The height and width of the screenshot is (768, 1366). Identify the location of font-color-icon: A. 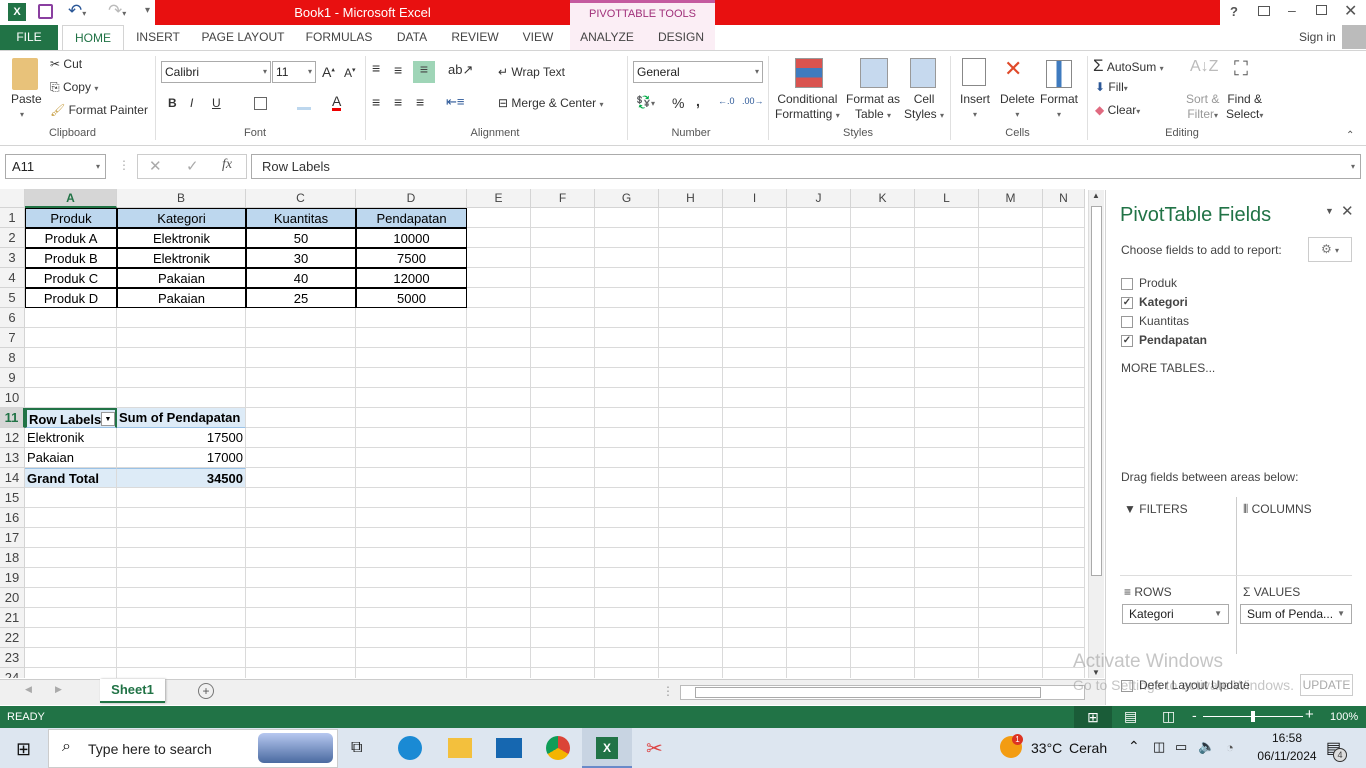
(337, 102).